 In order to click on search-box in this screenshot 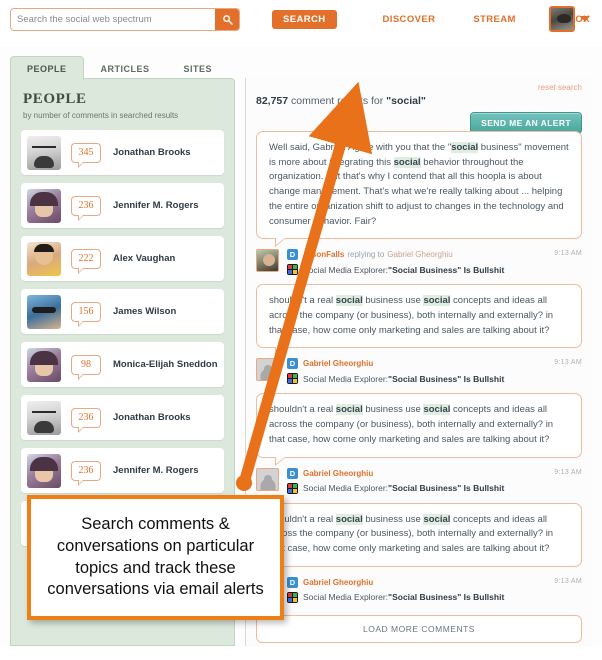, I will do `click(125, 19)`.